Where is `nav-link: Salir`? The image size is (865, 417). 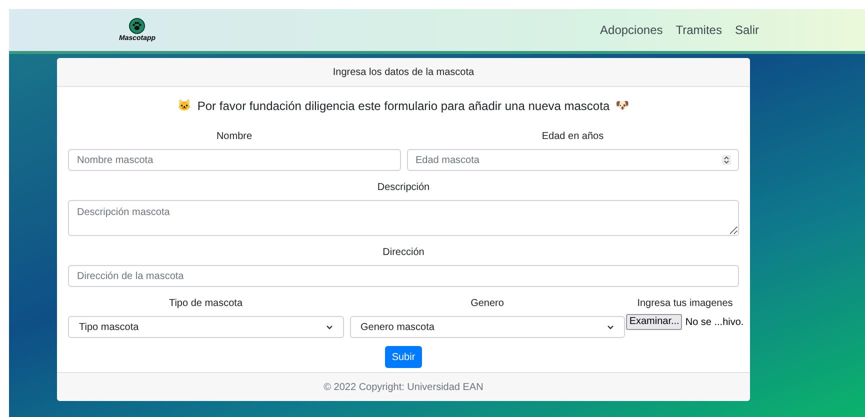 nav-link: Salir is located at coordinates (746, 30).